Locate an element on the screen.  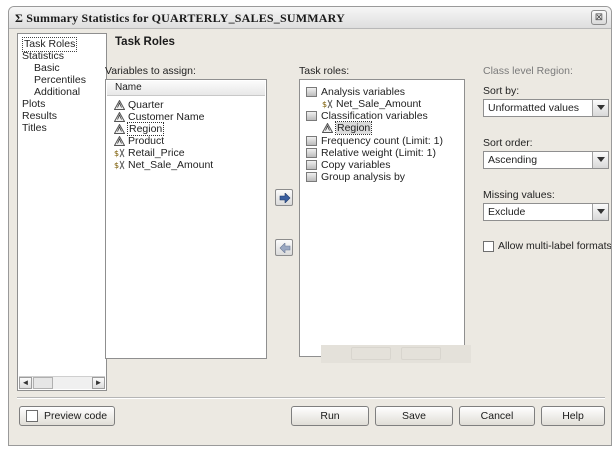
scroll-left-icon: ◄ is located at coordinates (25, 383).